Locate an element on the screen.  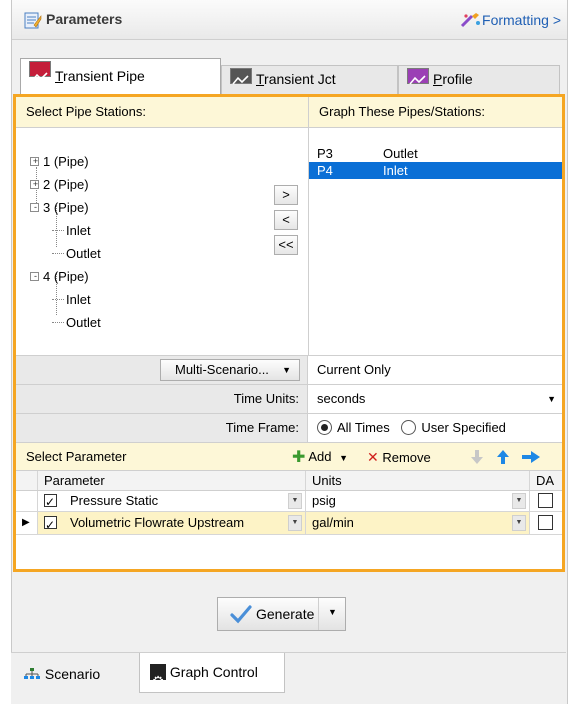
generate-button: Generate ▼ is located at coordinates (281, 614).